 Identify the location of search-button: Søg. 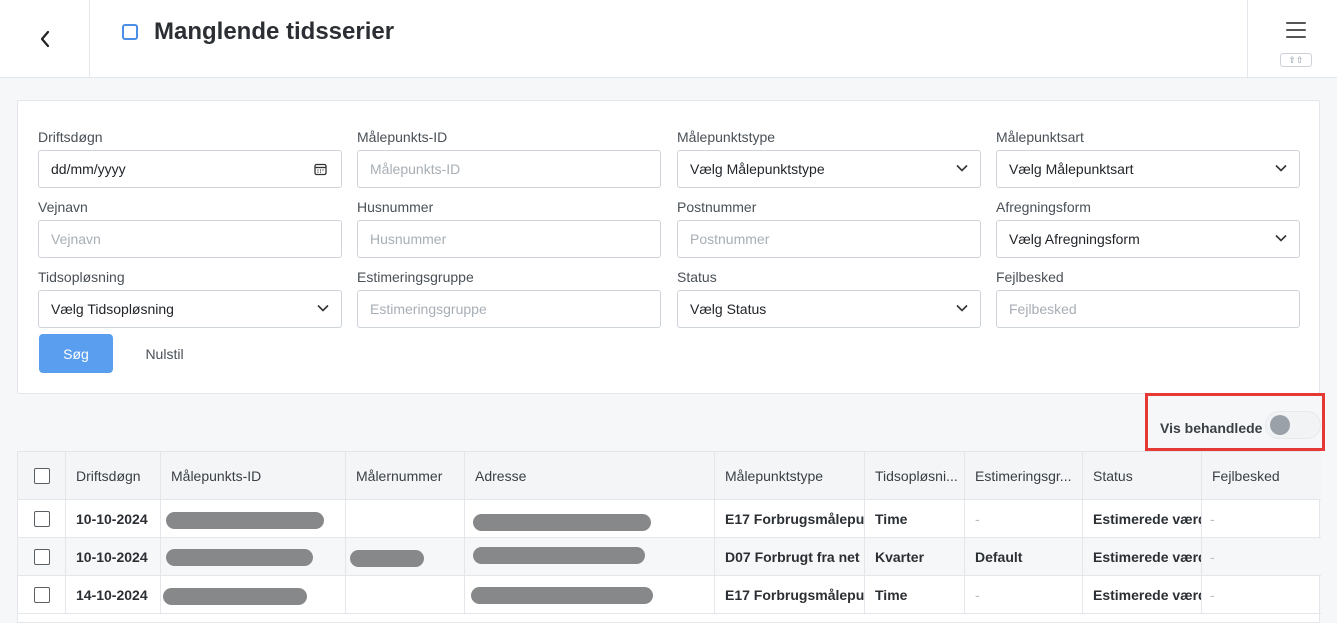
(76, 353).